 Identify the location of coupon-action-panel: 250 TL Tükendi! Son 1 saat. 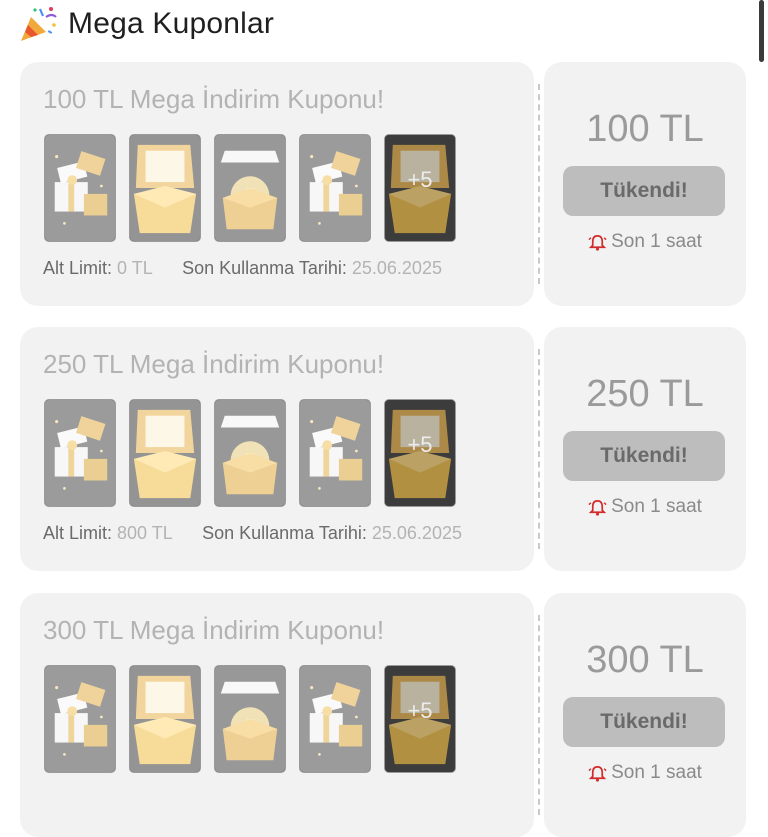
(645, 449).